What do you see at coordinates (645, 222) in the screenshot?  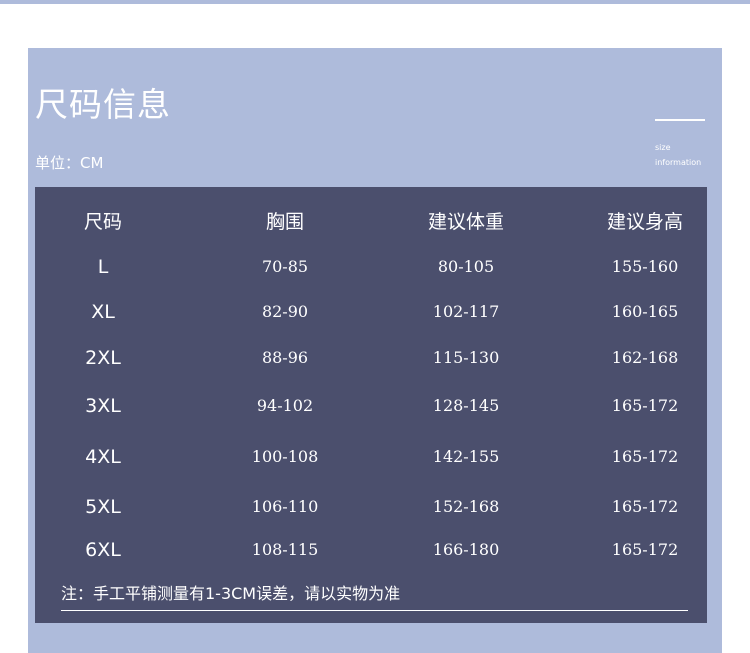 I see `col-header-height: 建议身高` at bounding box center [645, 222].